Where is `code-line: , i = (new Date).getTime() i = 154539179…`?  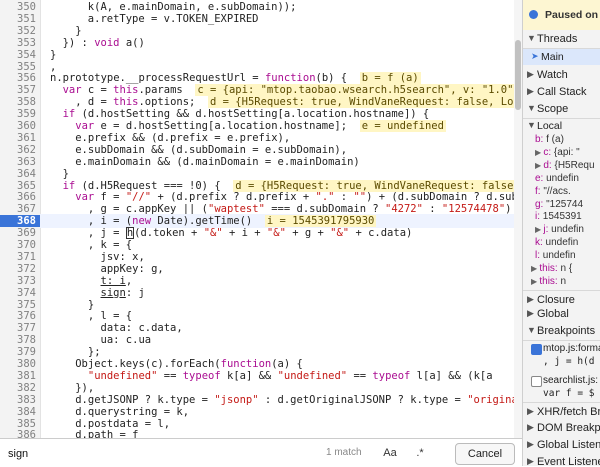 code-line: , i = (new Date).getTime() i = 154539179… is located at coordinates (219, 221).